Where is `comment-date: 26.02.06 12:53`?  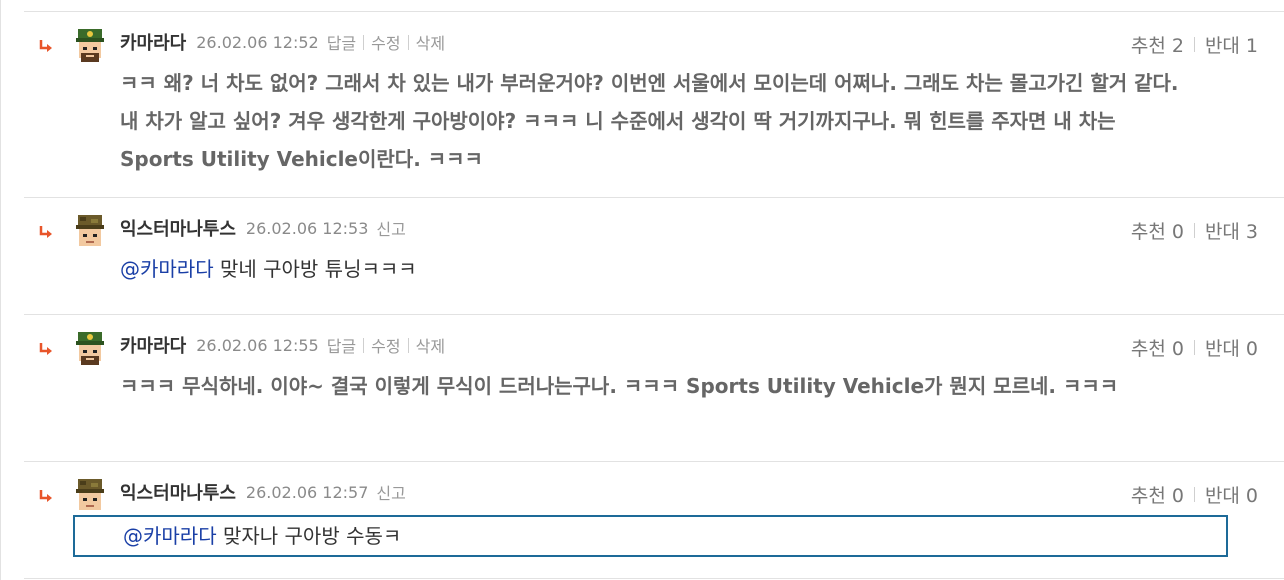 comment-date: 26.02.06 12:53 is located at coordinates (307, 228).